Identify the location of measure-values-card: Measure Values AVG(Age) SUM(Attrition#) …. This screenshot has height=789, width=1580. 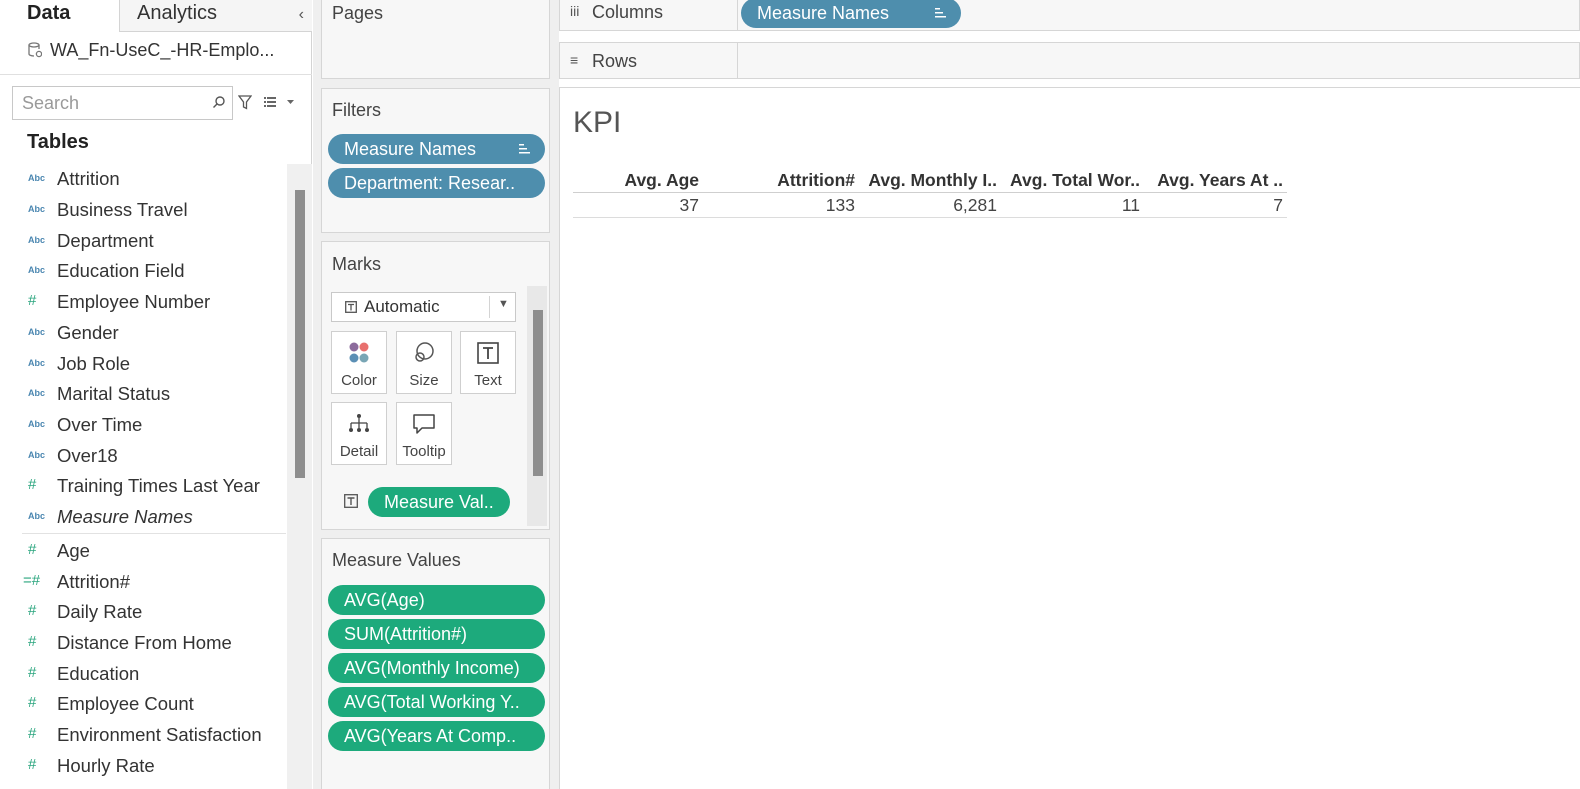
(435, 663).